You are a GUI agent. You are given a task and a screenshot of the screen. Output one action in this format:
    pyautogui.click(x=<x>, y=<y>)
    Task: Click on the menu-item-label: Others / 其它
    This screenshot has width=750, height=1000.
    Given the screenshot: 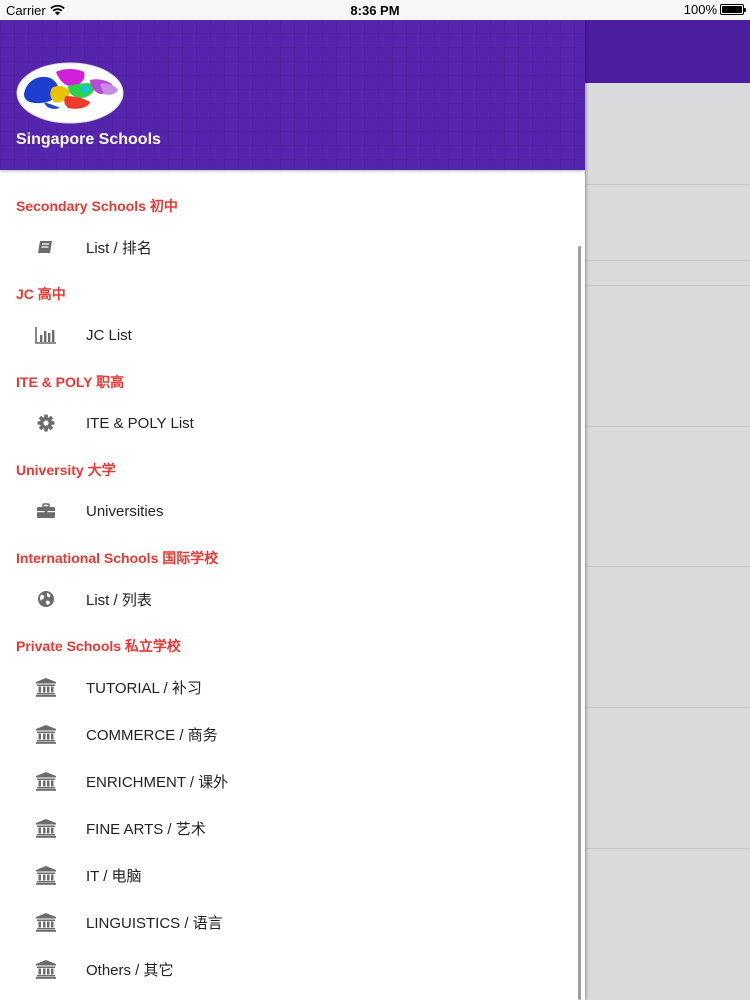 What is the action you would take?
    pyautogui.click(x=130, y=970)
    